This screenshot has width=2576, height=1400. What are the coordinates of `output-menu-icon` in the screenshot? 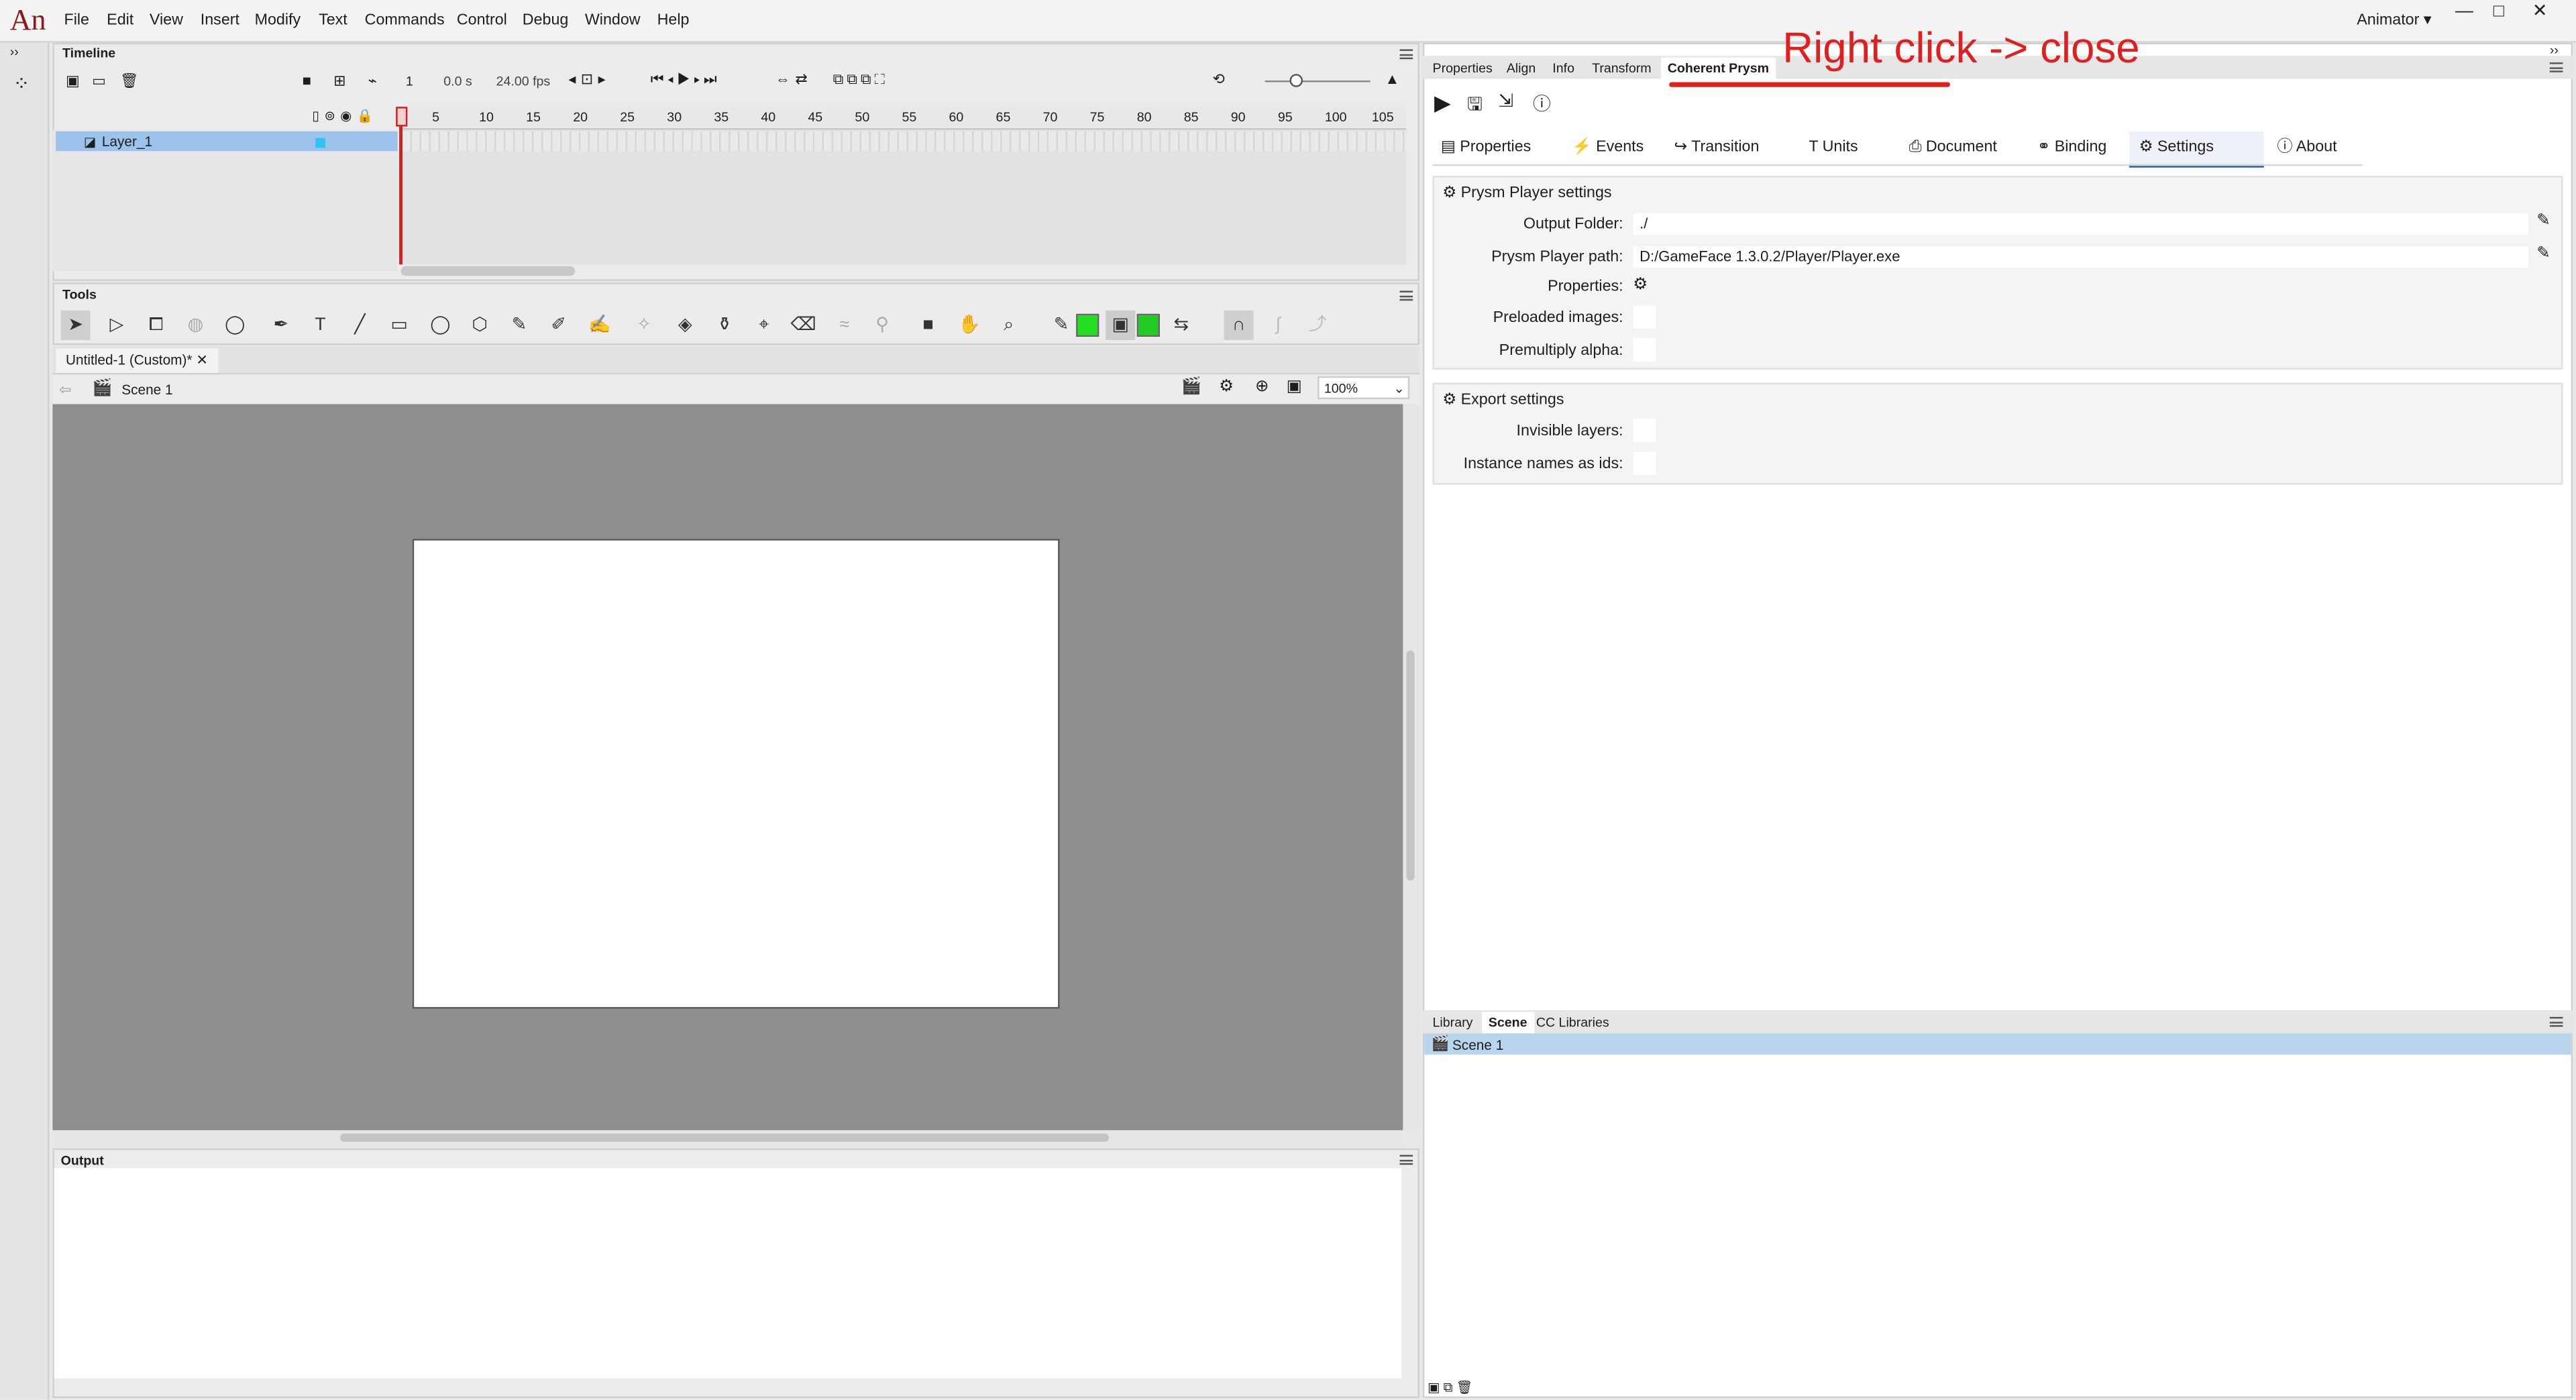 It's located at (1406, 1159).